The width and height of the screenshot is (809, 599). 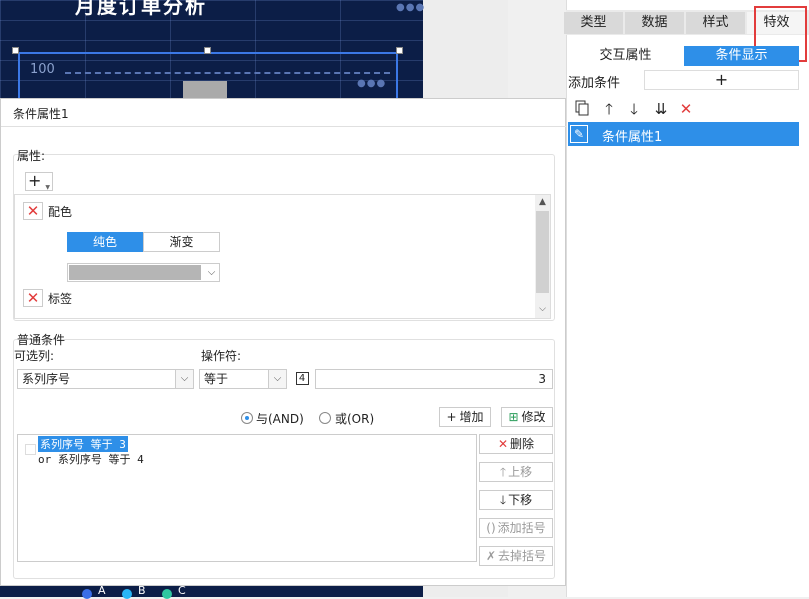 I want to click on scroll-down-icon: ⌵, so click(x=542, y=309).